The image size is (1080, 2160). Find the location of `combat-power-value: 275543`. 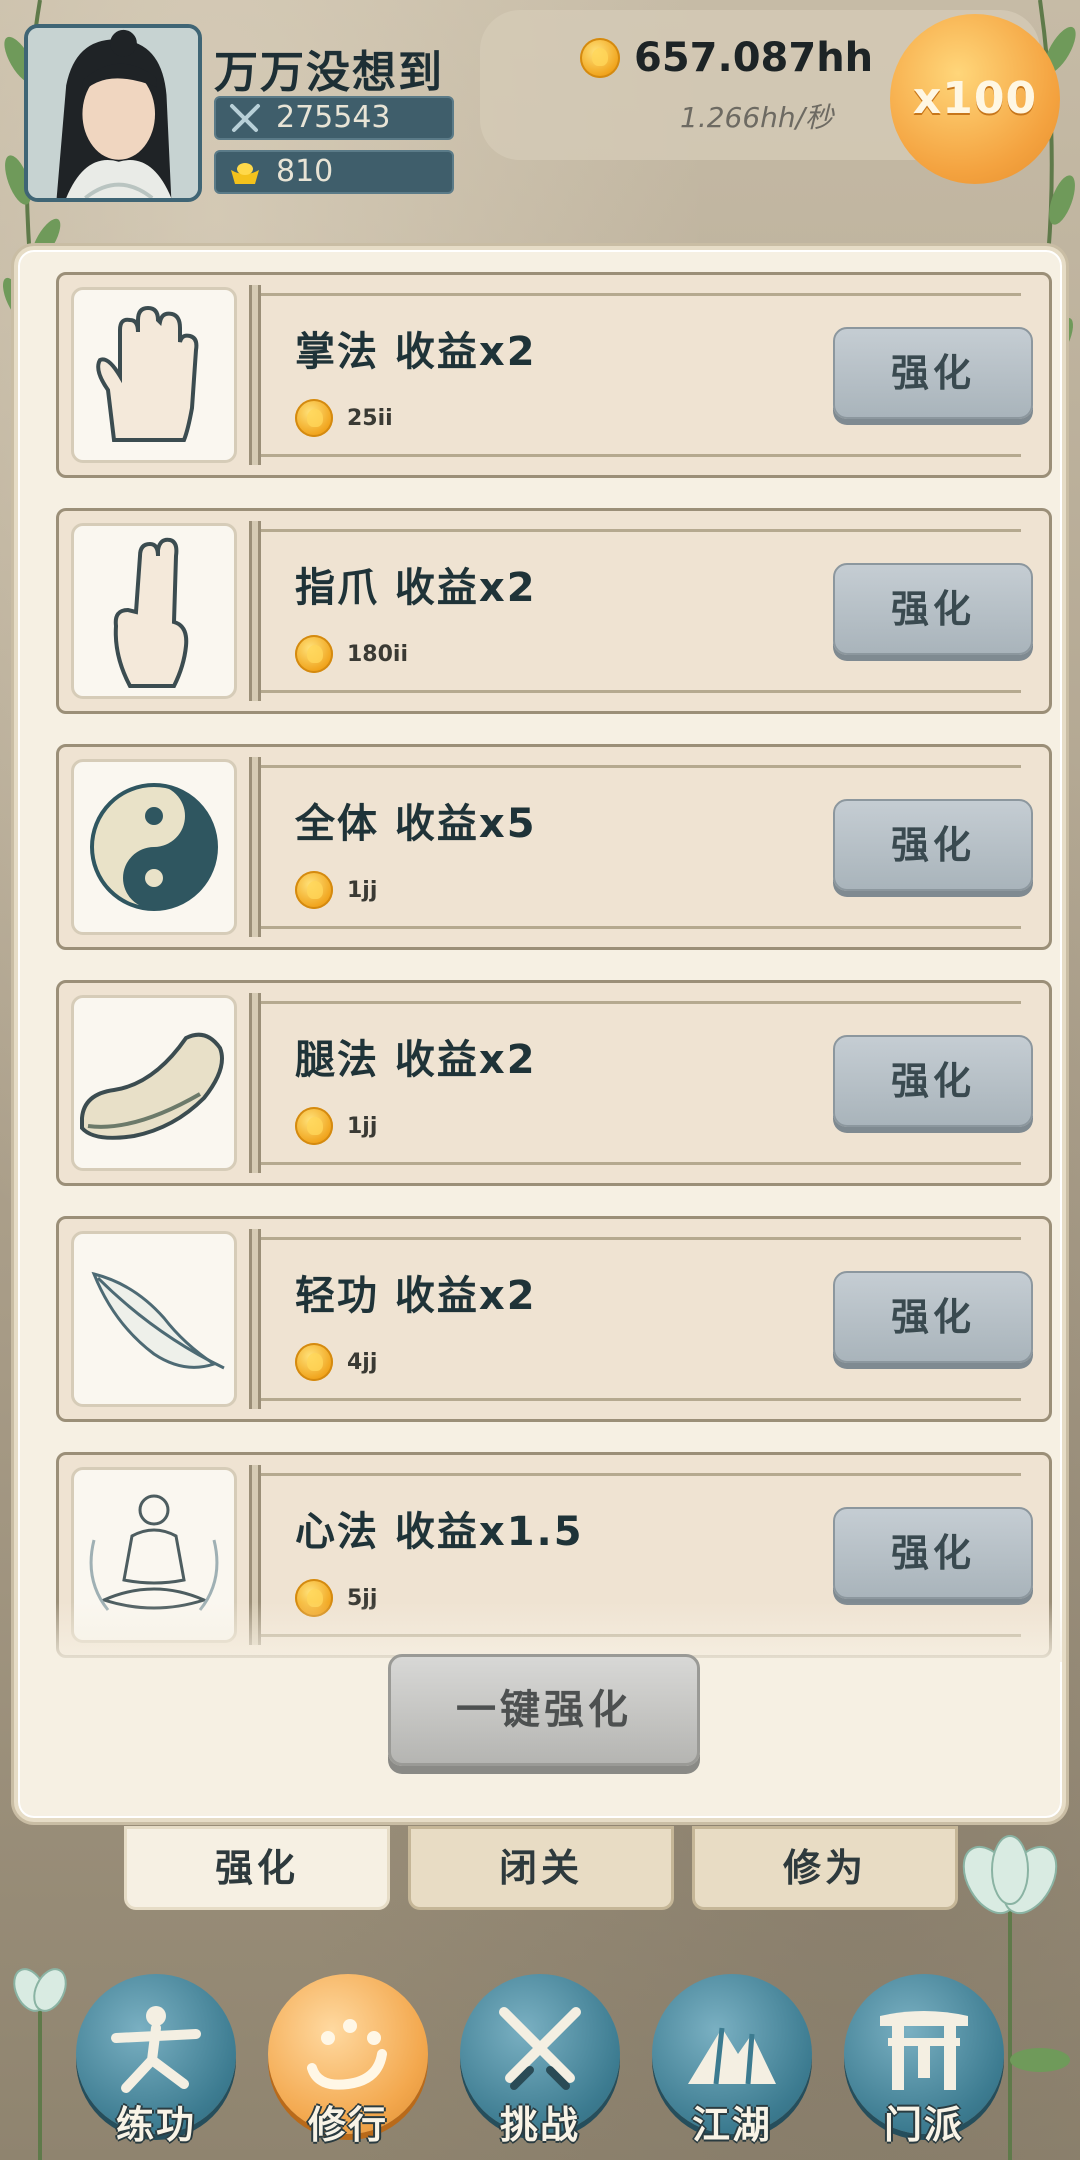

combat-power-value: 275543 is located at coordinates (333, 117).